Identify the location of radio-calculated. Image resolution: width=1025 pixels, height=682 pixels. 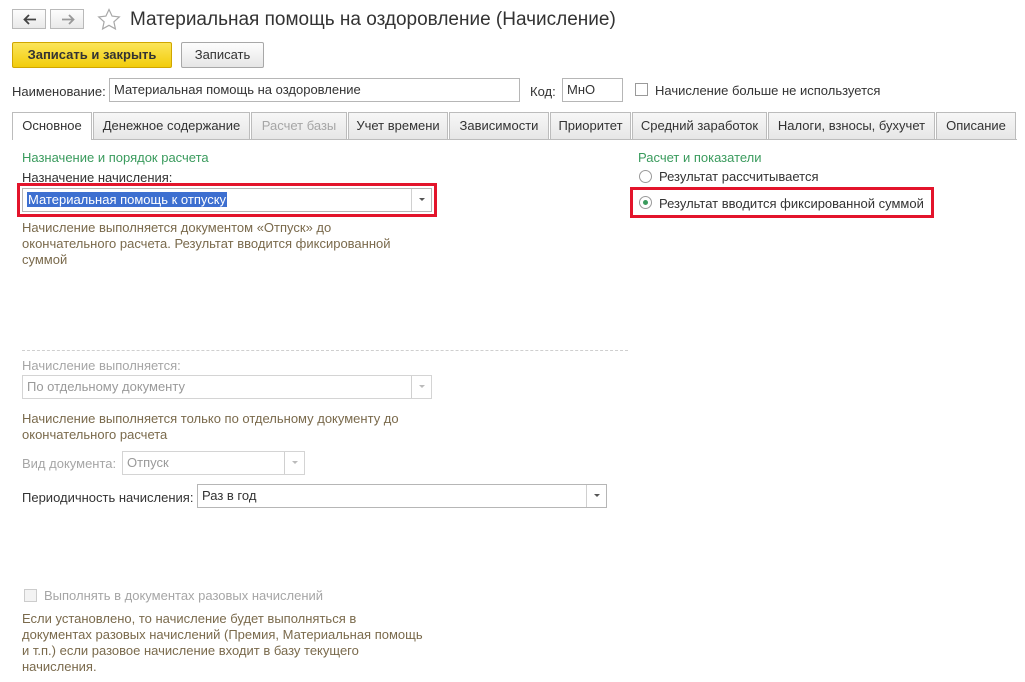
(645, 176).